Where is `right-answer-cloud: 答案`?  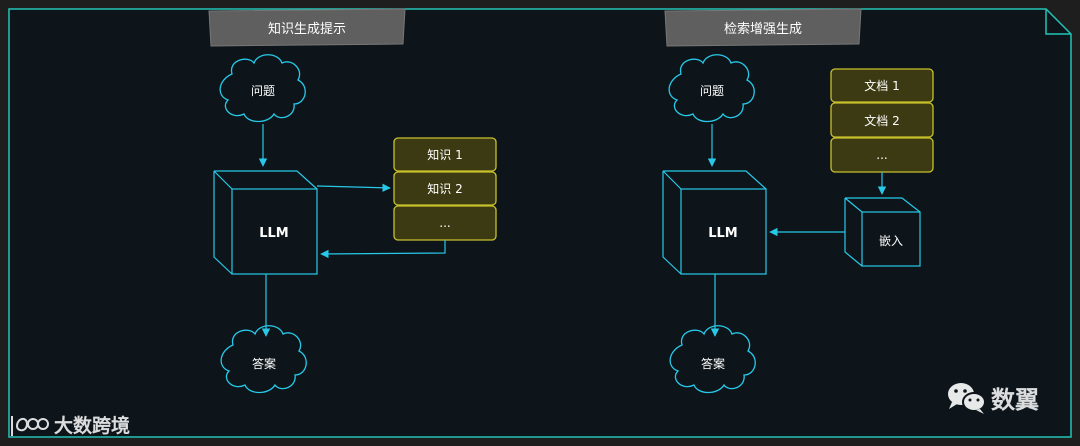
right-answer-cloud: 答案 is located at coordinates (712, 359).